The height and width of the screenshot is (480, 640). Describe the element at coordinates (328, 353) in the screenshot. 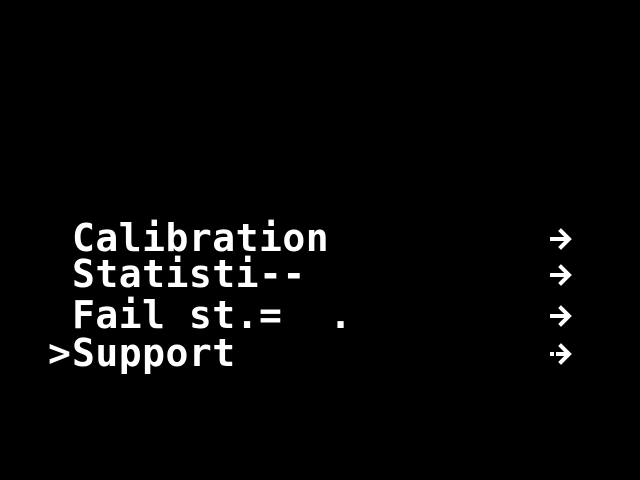

I see `menu-item-support: > Support` at that location.